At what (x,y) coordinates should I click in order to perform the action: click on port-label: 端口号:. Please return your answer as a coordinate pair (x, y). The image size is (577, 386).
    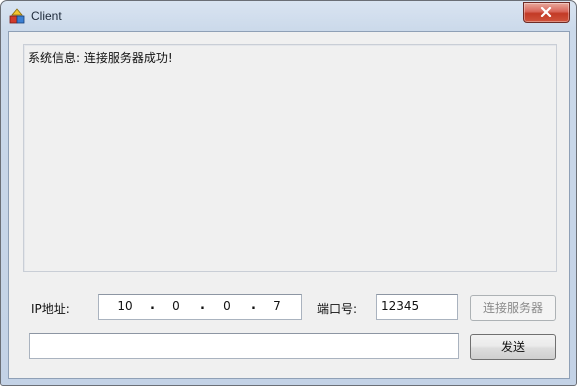
    Looking at the image, I should click on (337, 309).